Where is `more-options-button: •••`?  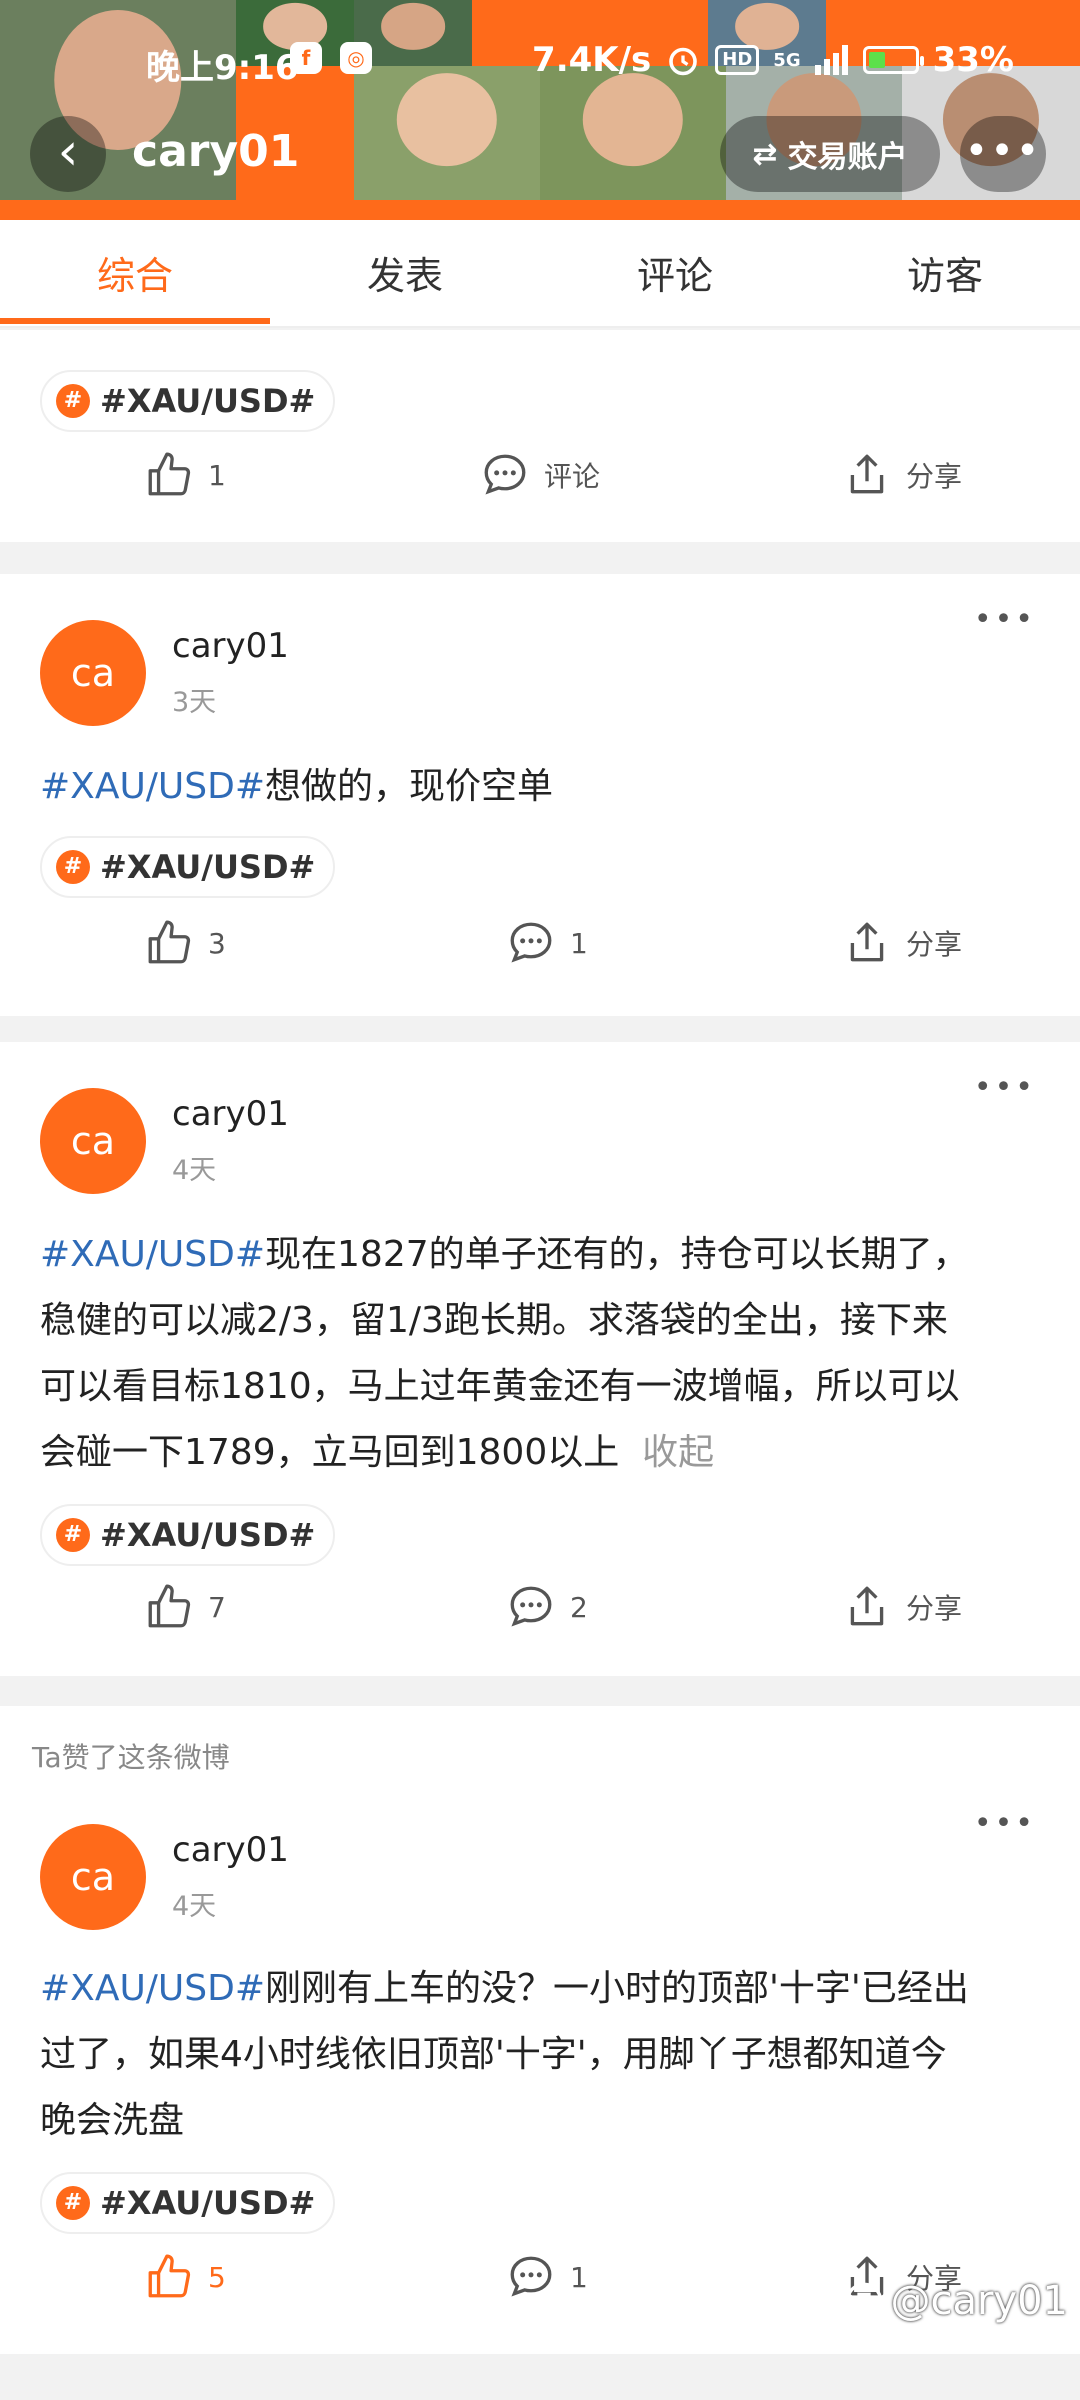 more-options-button: ••• is located at coordinates (1003, 154).